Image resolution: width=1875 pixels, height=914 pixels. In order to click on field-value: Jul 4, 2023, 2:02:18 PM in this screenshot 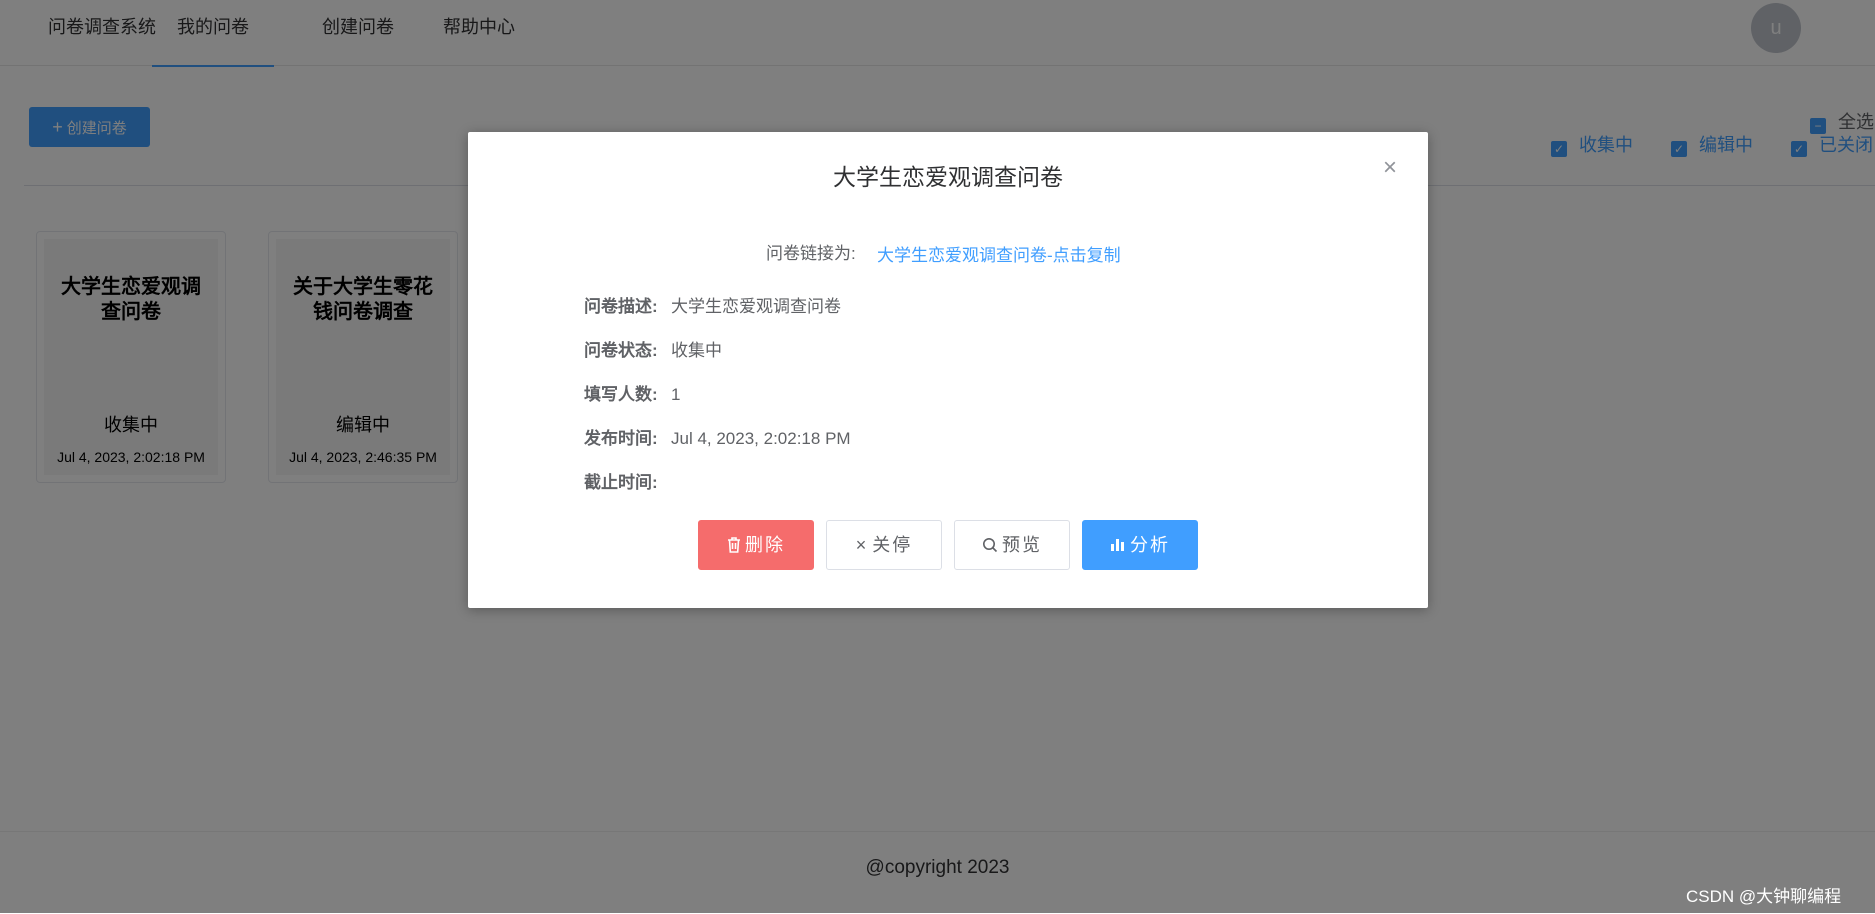, I will do `click(761, 438)`.